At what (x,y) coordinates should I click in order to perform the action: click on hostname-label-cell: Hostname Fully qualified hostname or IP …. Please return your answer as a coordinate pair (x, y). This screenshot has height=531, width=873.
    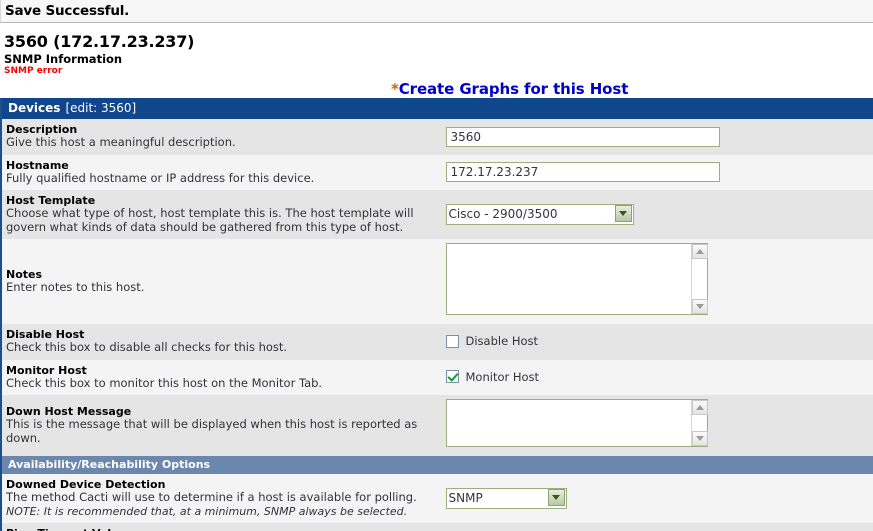
    Looking at the image, I should click on (220, 172).